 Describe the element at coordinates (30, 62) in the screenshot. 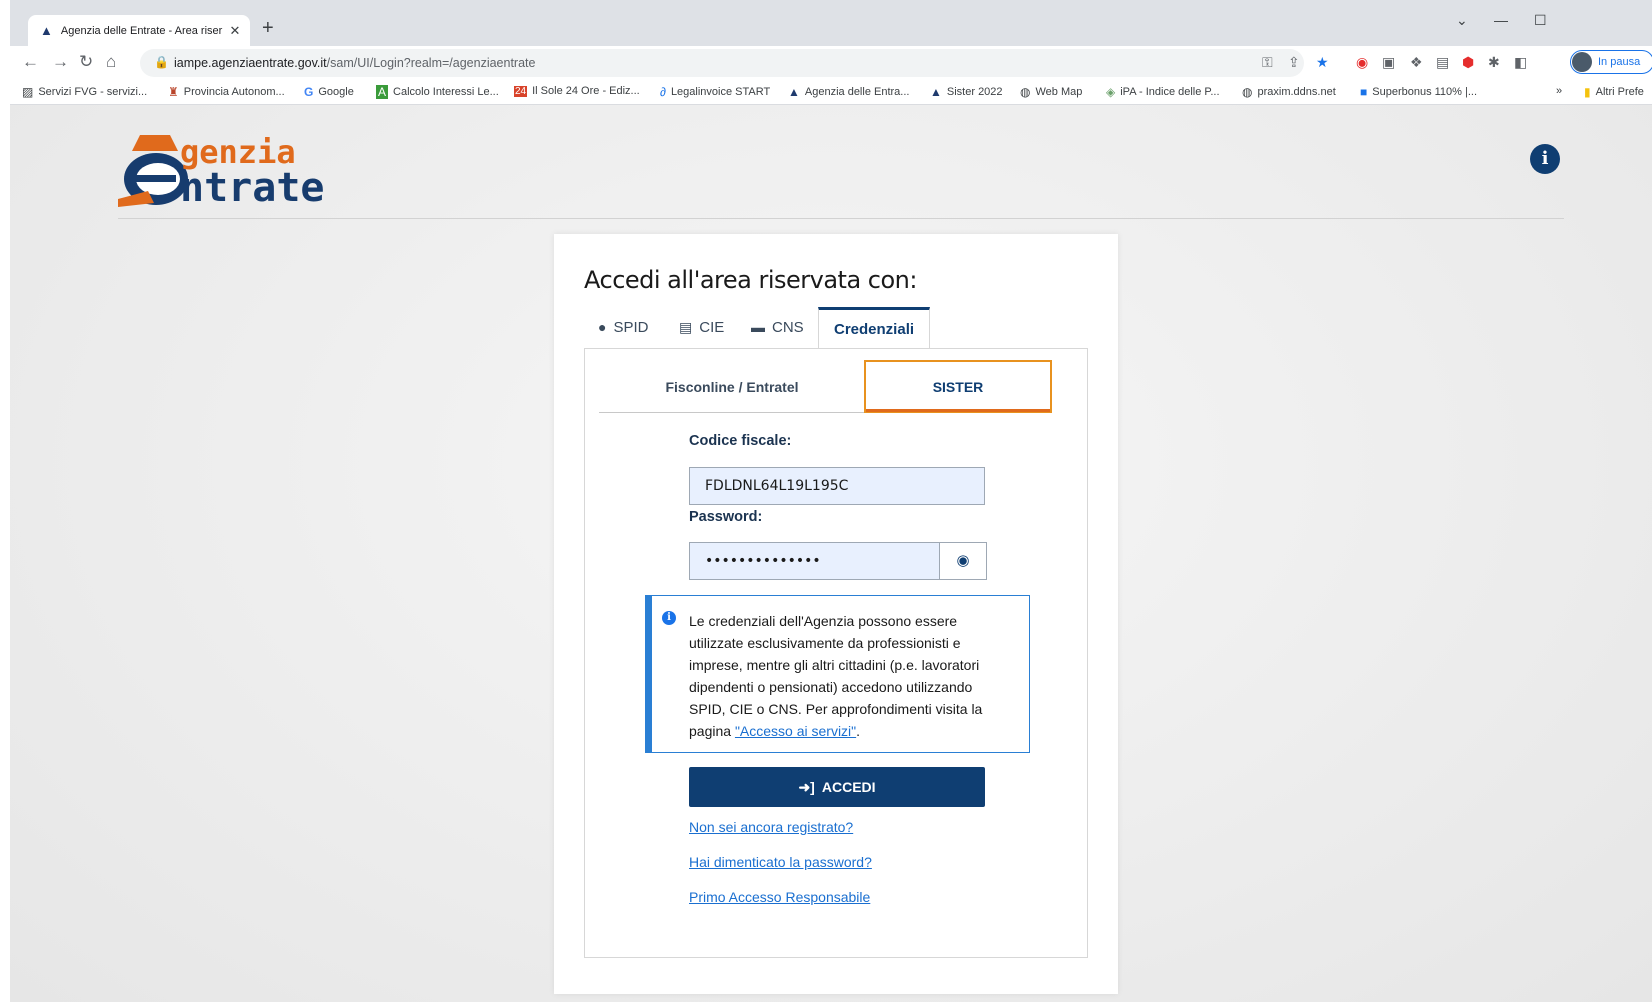

I see `back-icon: ←` at that location.